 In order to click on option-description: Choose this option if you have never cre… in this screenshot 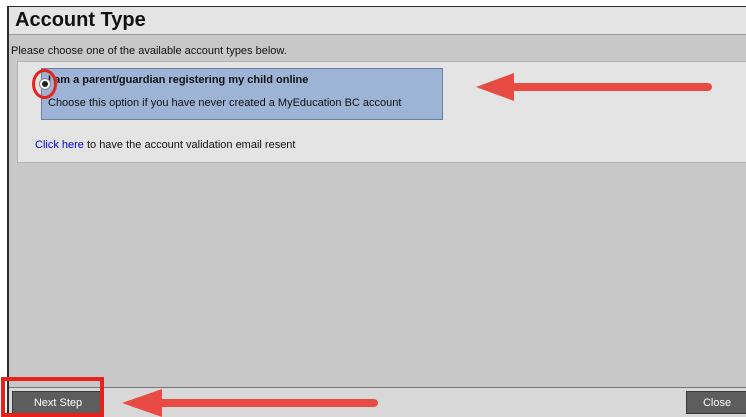, I will do `click(225, 103)`.